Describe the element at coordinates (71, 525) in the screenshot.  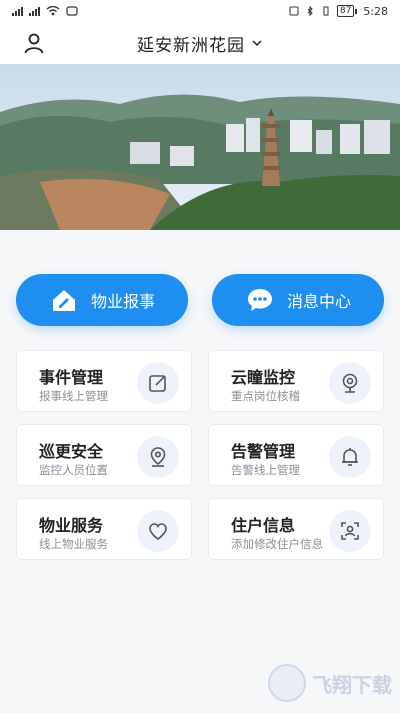
I see `card-title: 物业服务` at that location.